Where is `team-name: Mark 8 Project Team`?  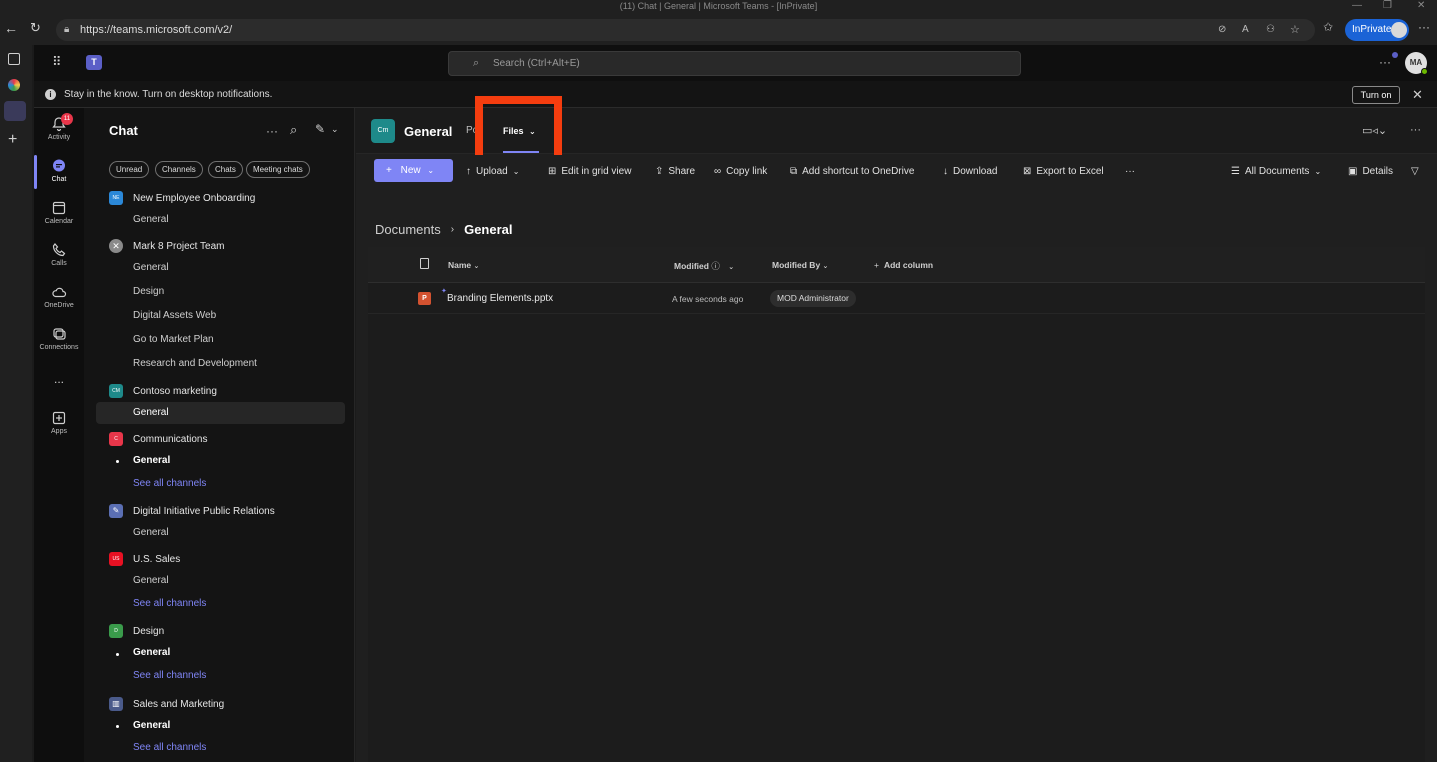 team-name: Mark 8 Project Team is located at coordinates (179, 246).